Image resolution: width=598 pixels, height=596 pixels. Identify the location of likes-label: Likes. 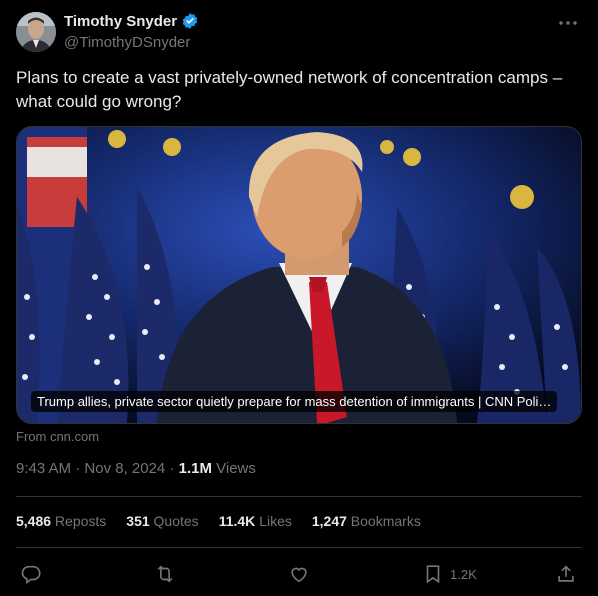
(273, 521).